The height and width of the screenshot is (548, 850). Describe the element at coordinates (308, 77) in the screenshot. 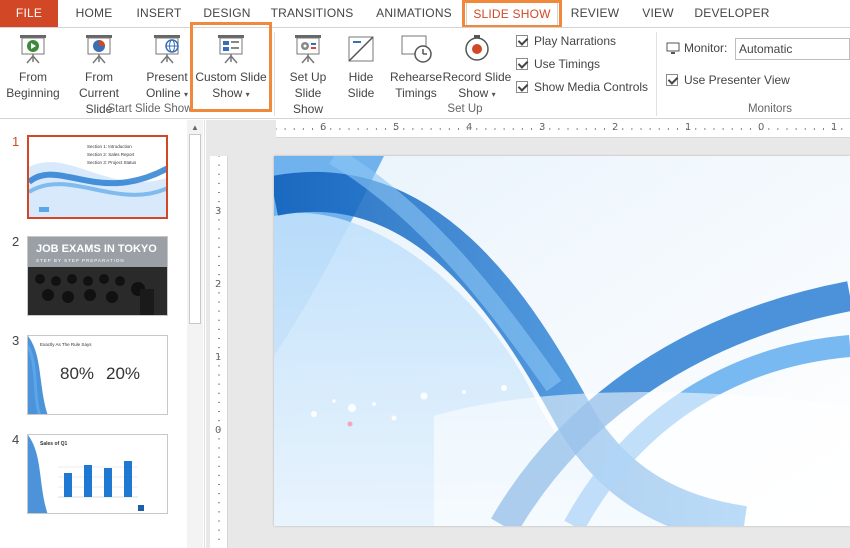

I see `setup-label-1: Set Up` at that location.